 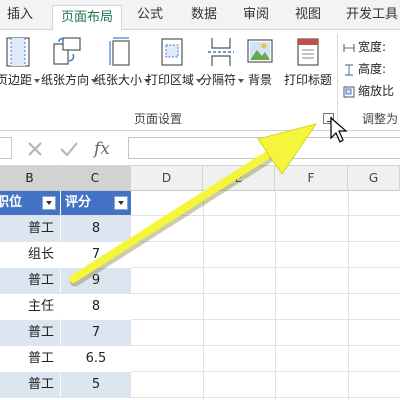 What do you see at coordinates (349, 70) in the screenshot?
I see `height-arrows-icon` at bounding box center [349, 70].